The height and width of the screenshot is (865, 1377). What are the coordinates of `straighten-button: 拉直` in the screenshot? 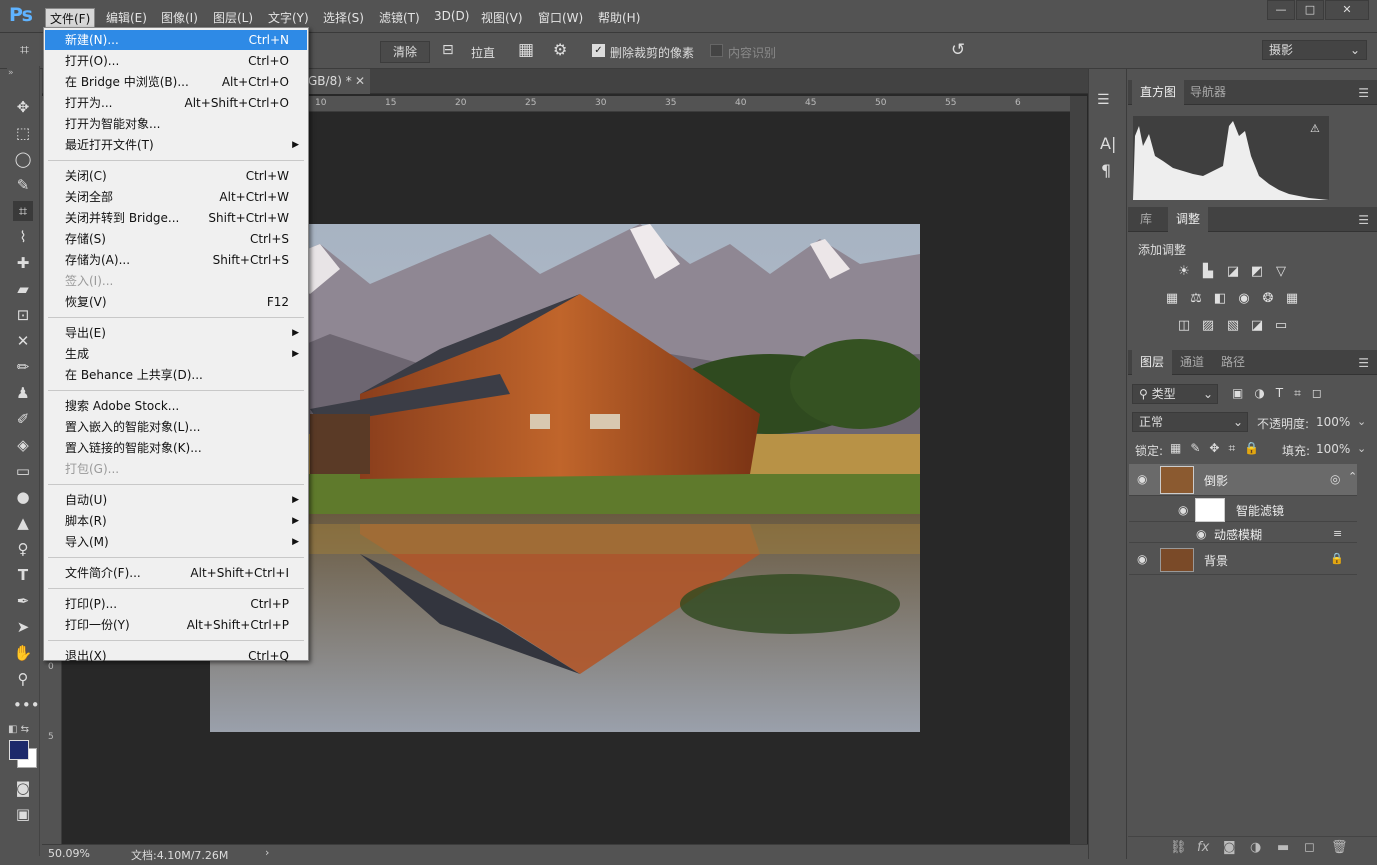 It's located at (483, 52).